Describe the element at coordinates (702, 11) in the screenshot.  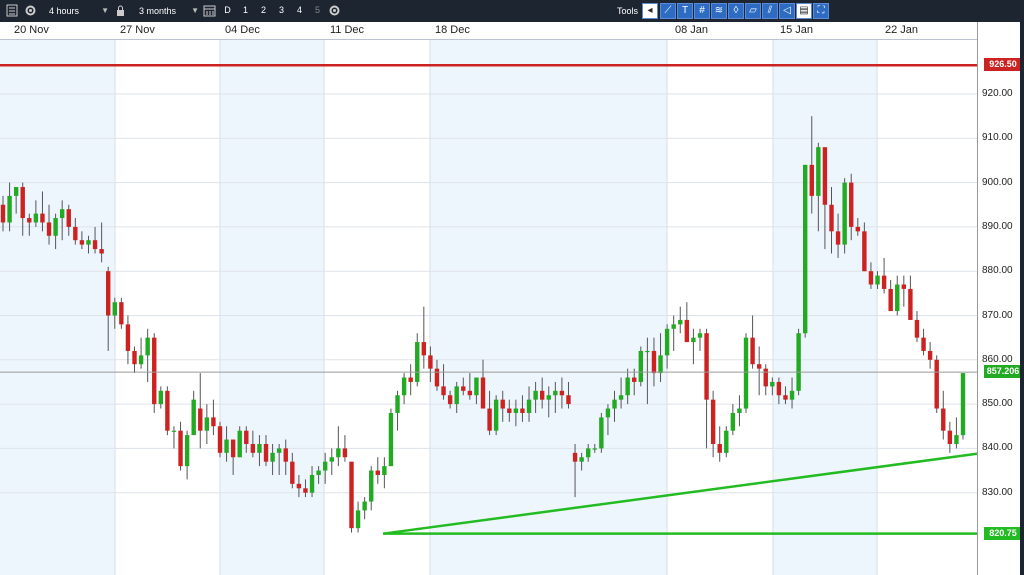
I see `grid-tool-icon: #` at that location.